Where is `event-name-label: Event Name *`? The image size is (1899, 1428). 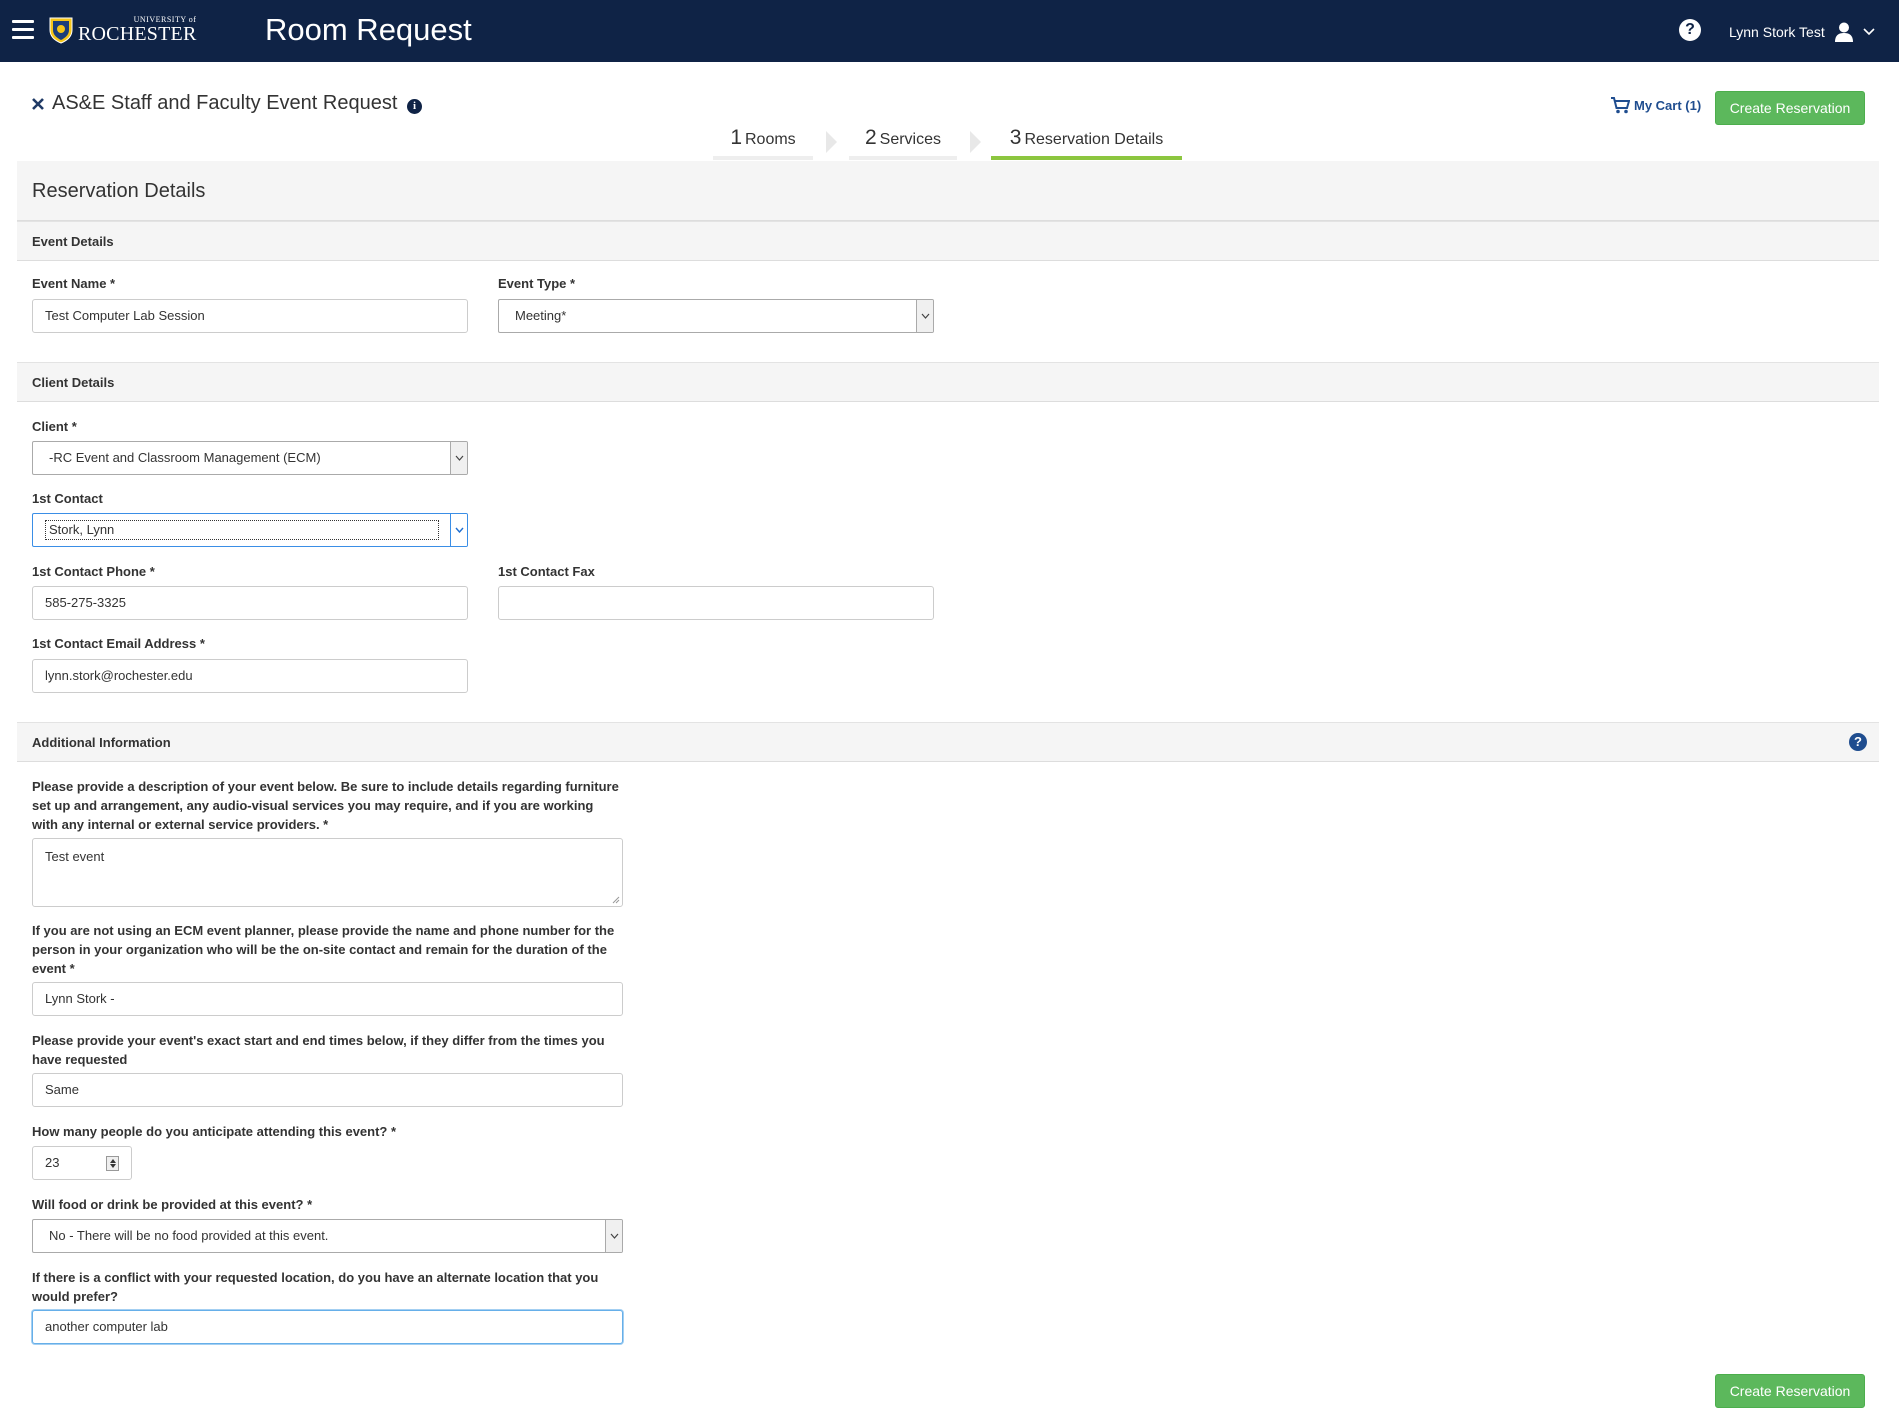
event-name-label: Event Name * is located at coordinates (74, 283).